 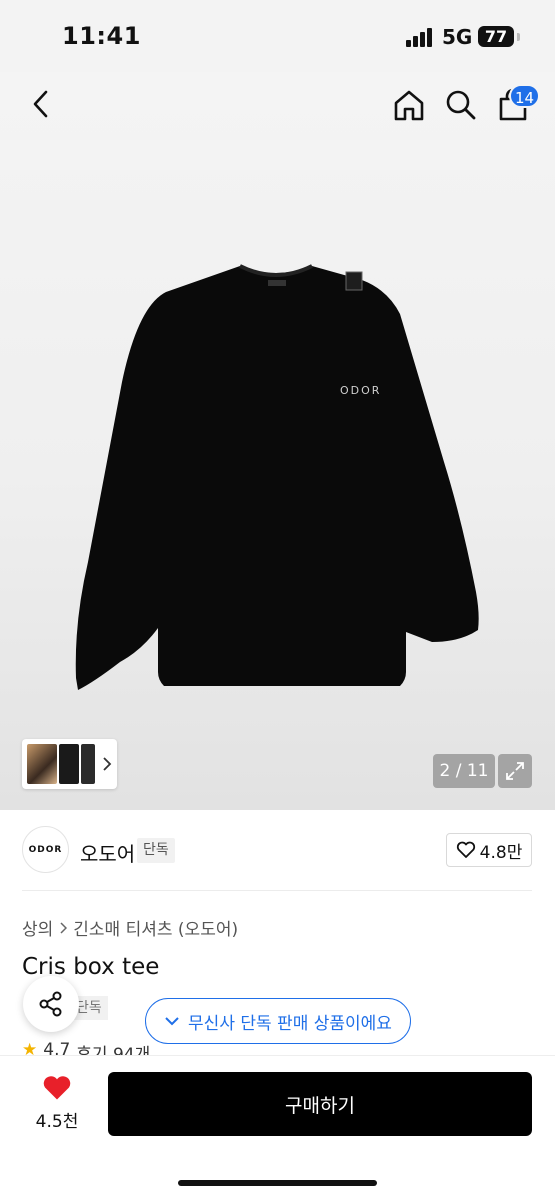 What do you see at coordinates (57, 1109) in the screenshot?
I see `wishlist-button: 4.5천` at bounding box center [57, 1109].